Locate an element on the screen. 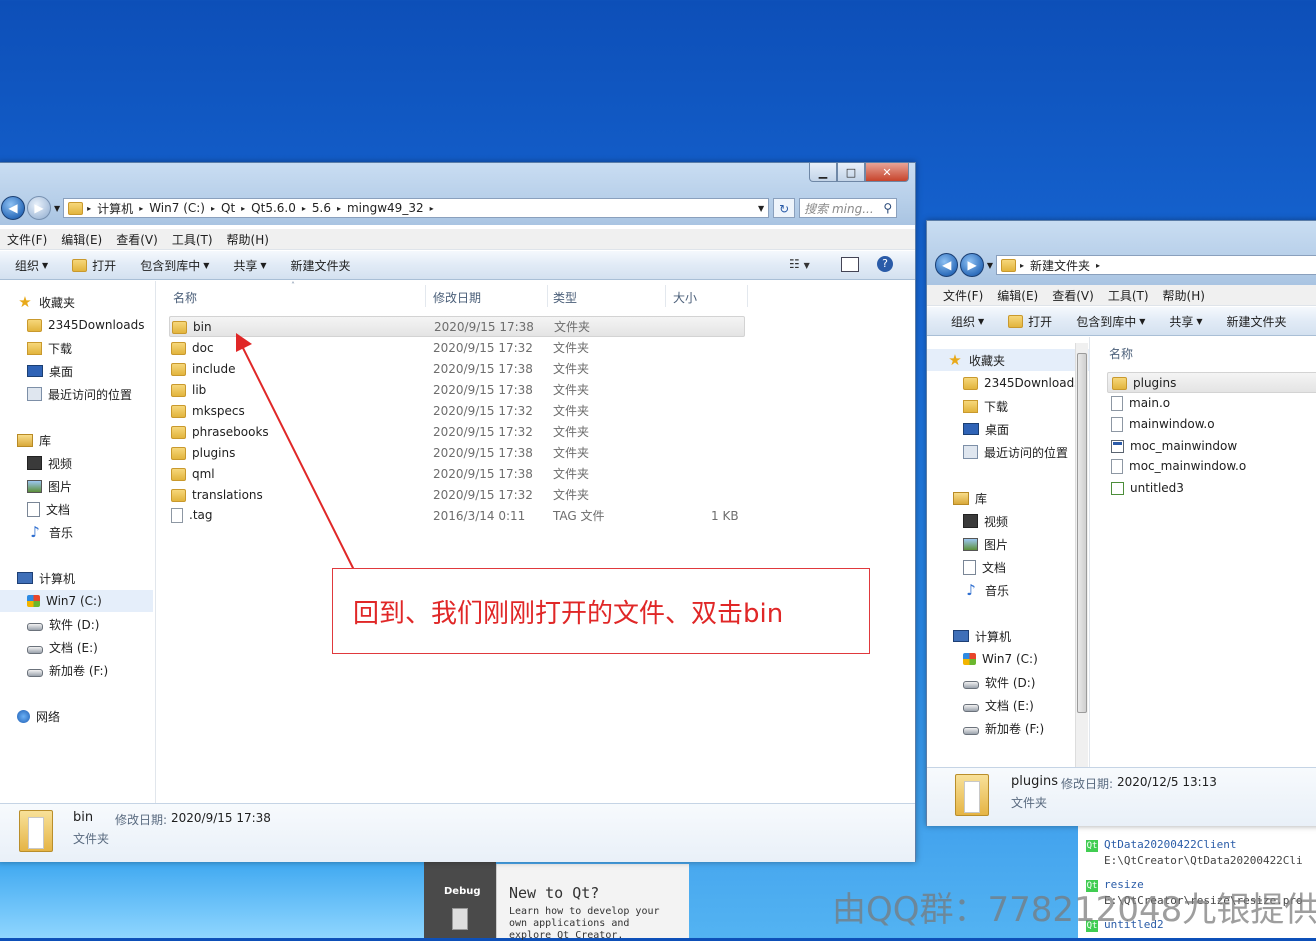 This screenshot has width=1316, height=941. file-row: lib 2020/9/15 17:38 文件夹 is located at coordinates (457, 389).